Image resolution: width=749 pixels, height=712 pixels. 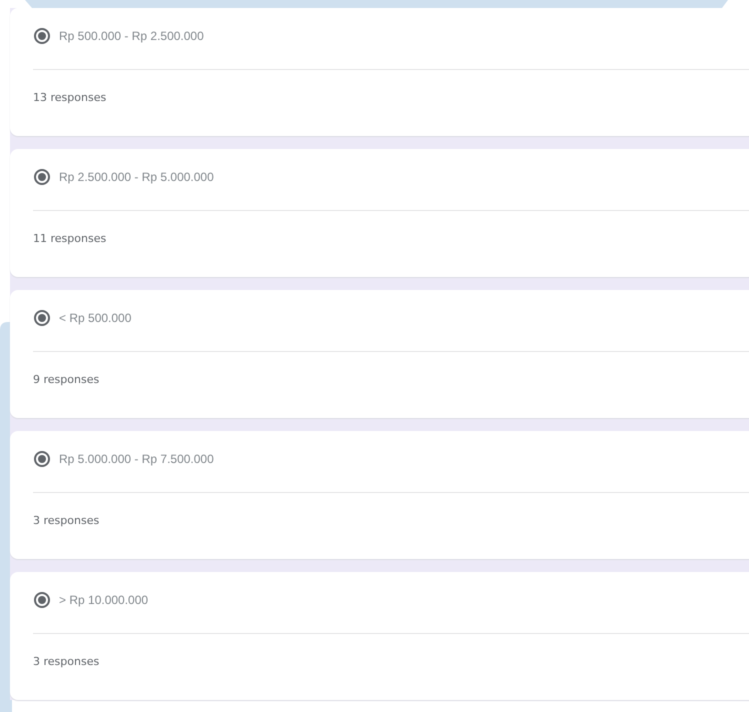 I want to click on option-label: < Rp 500.000, so click(x=95, y=318).